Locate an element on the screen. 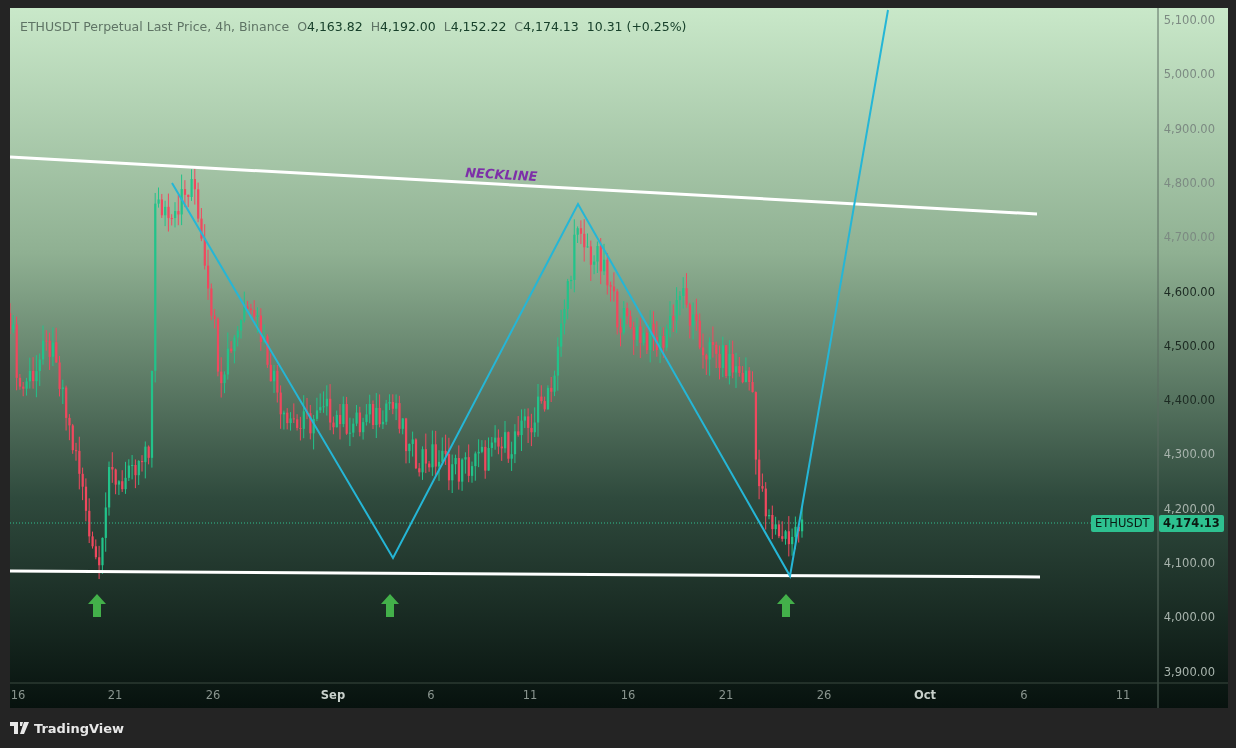 The width and height of the screenshot is (1236, 748). price-axis-label: 4,900.00 is located at coordinates (1189, 128).